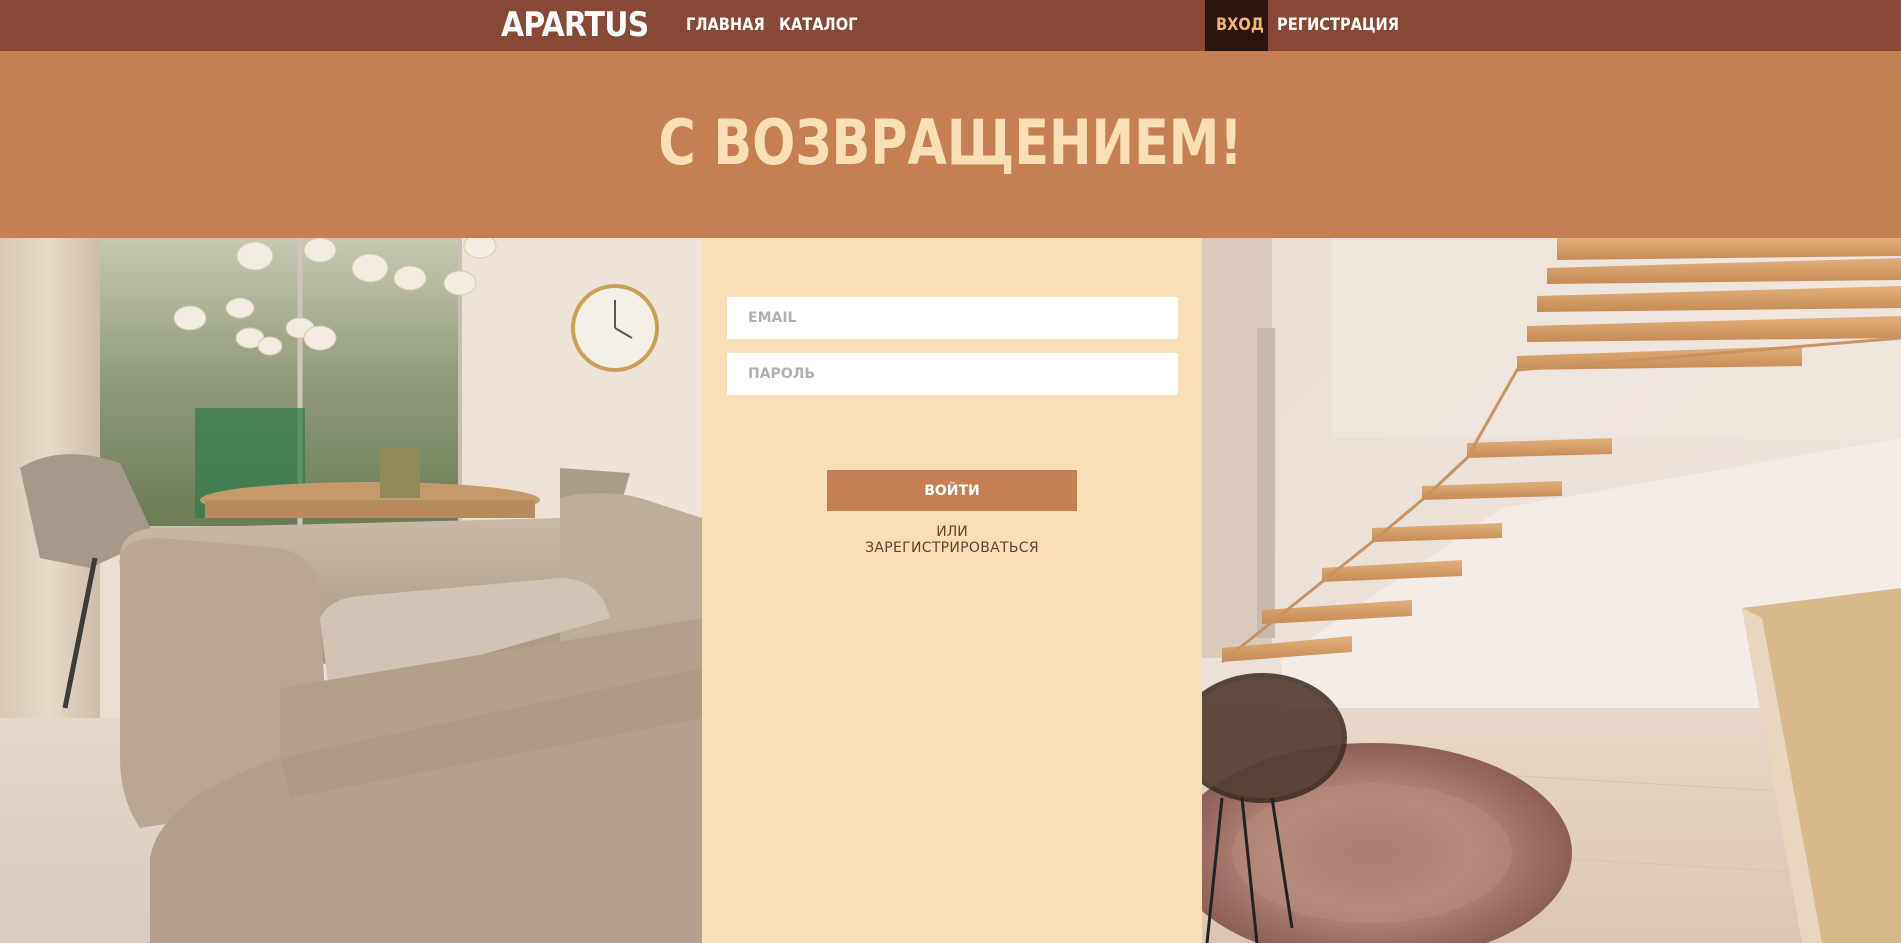 The image size is (1901, 943). What do you see at coordinates (725, 25) in the screenshot?
I see `nav-link-home: ГЛАВНАЯ` at bounding box center [725, 25].